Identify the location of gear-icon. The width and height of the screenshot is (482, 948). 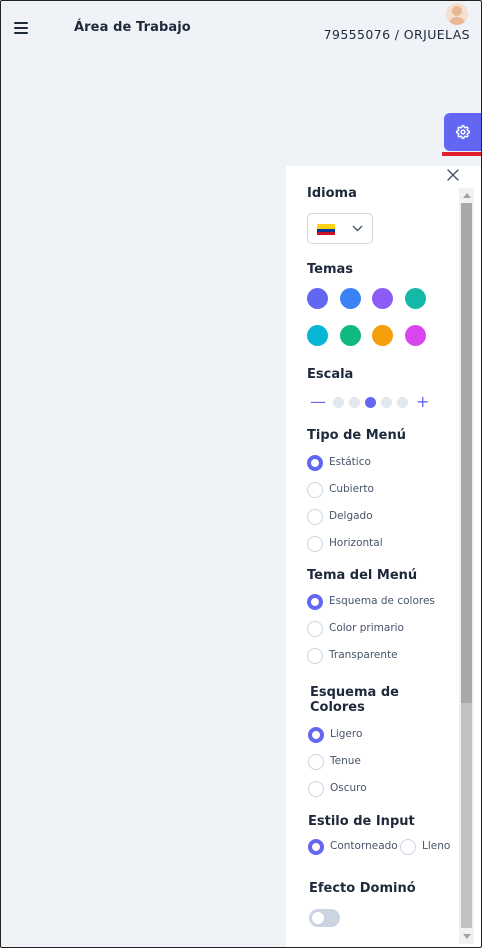
(463, 132).